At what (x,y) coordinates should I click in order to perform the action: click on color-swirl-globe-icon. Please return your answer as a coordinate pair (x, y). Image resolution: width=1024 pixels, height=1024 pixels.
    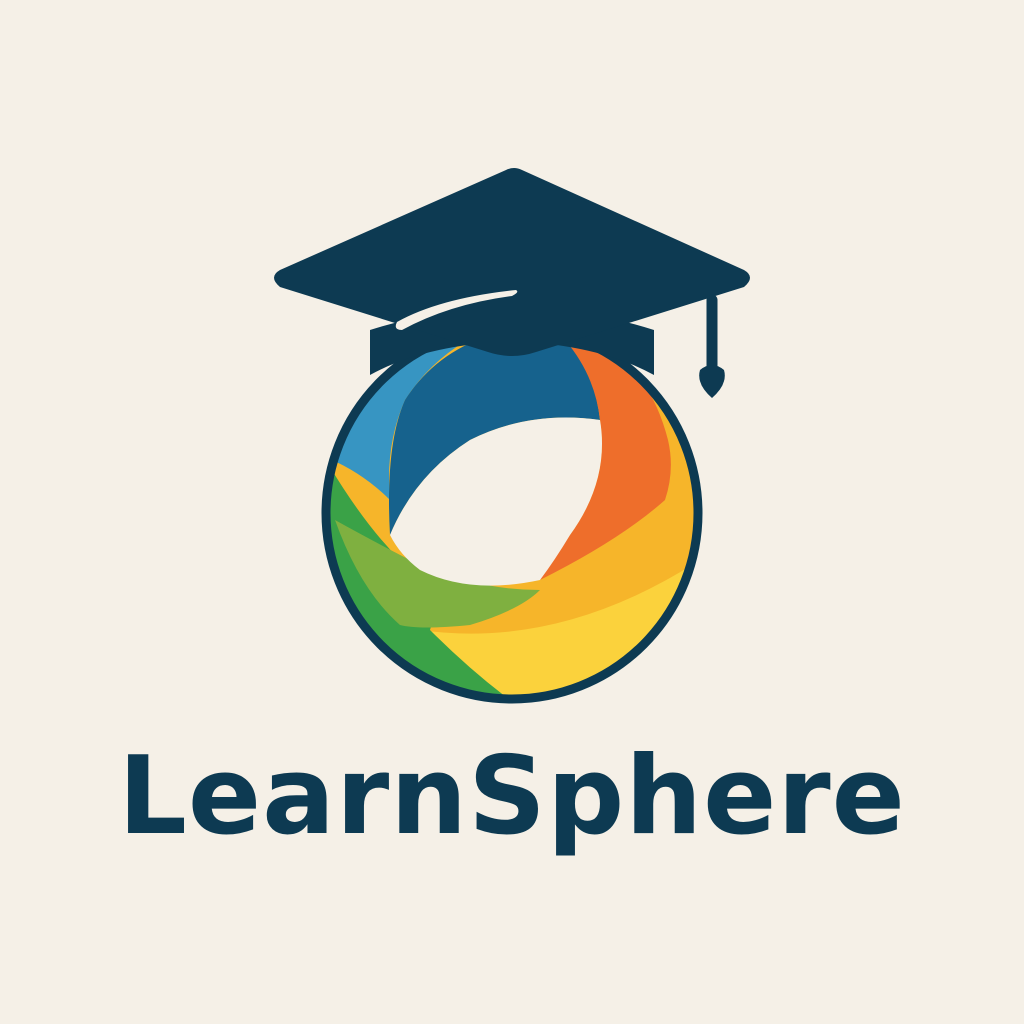
    Looking at the image, I should click on (512, 513).